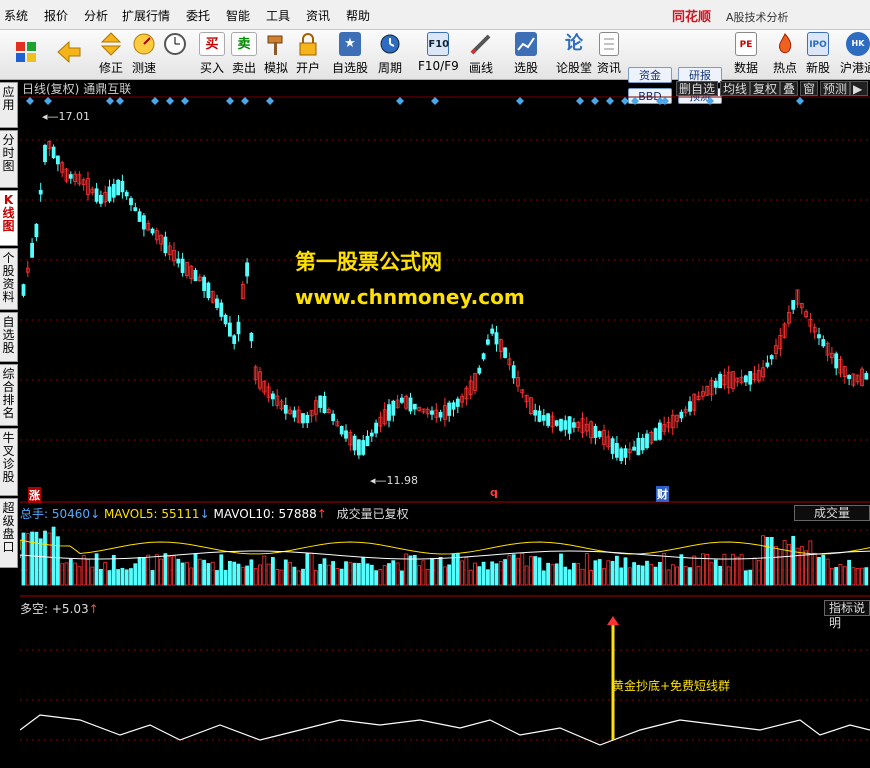 The image size is (870, 768). I want to click on buy-button: 买 买入, so click(212, 54).